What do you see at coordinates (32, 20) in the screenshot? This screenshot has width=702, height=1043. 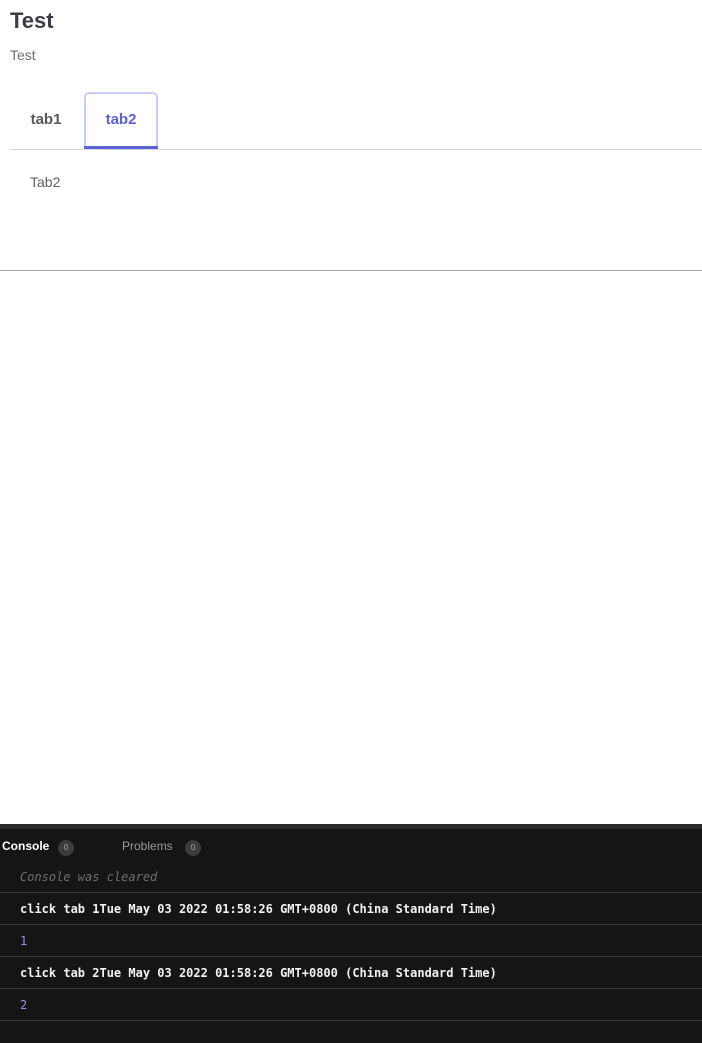 I see `page-title: Test` at bounding box center [32, 20].